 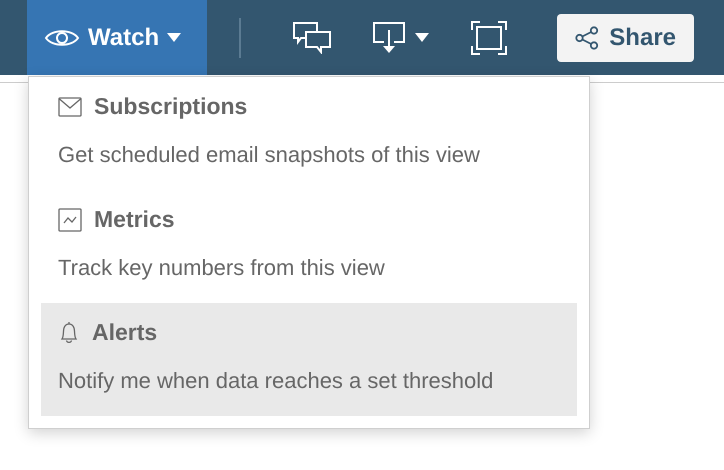 I want to click on speech-bubbles-icon, so click(x=312, y=38).